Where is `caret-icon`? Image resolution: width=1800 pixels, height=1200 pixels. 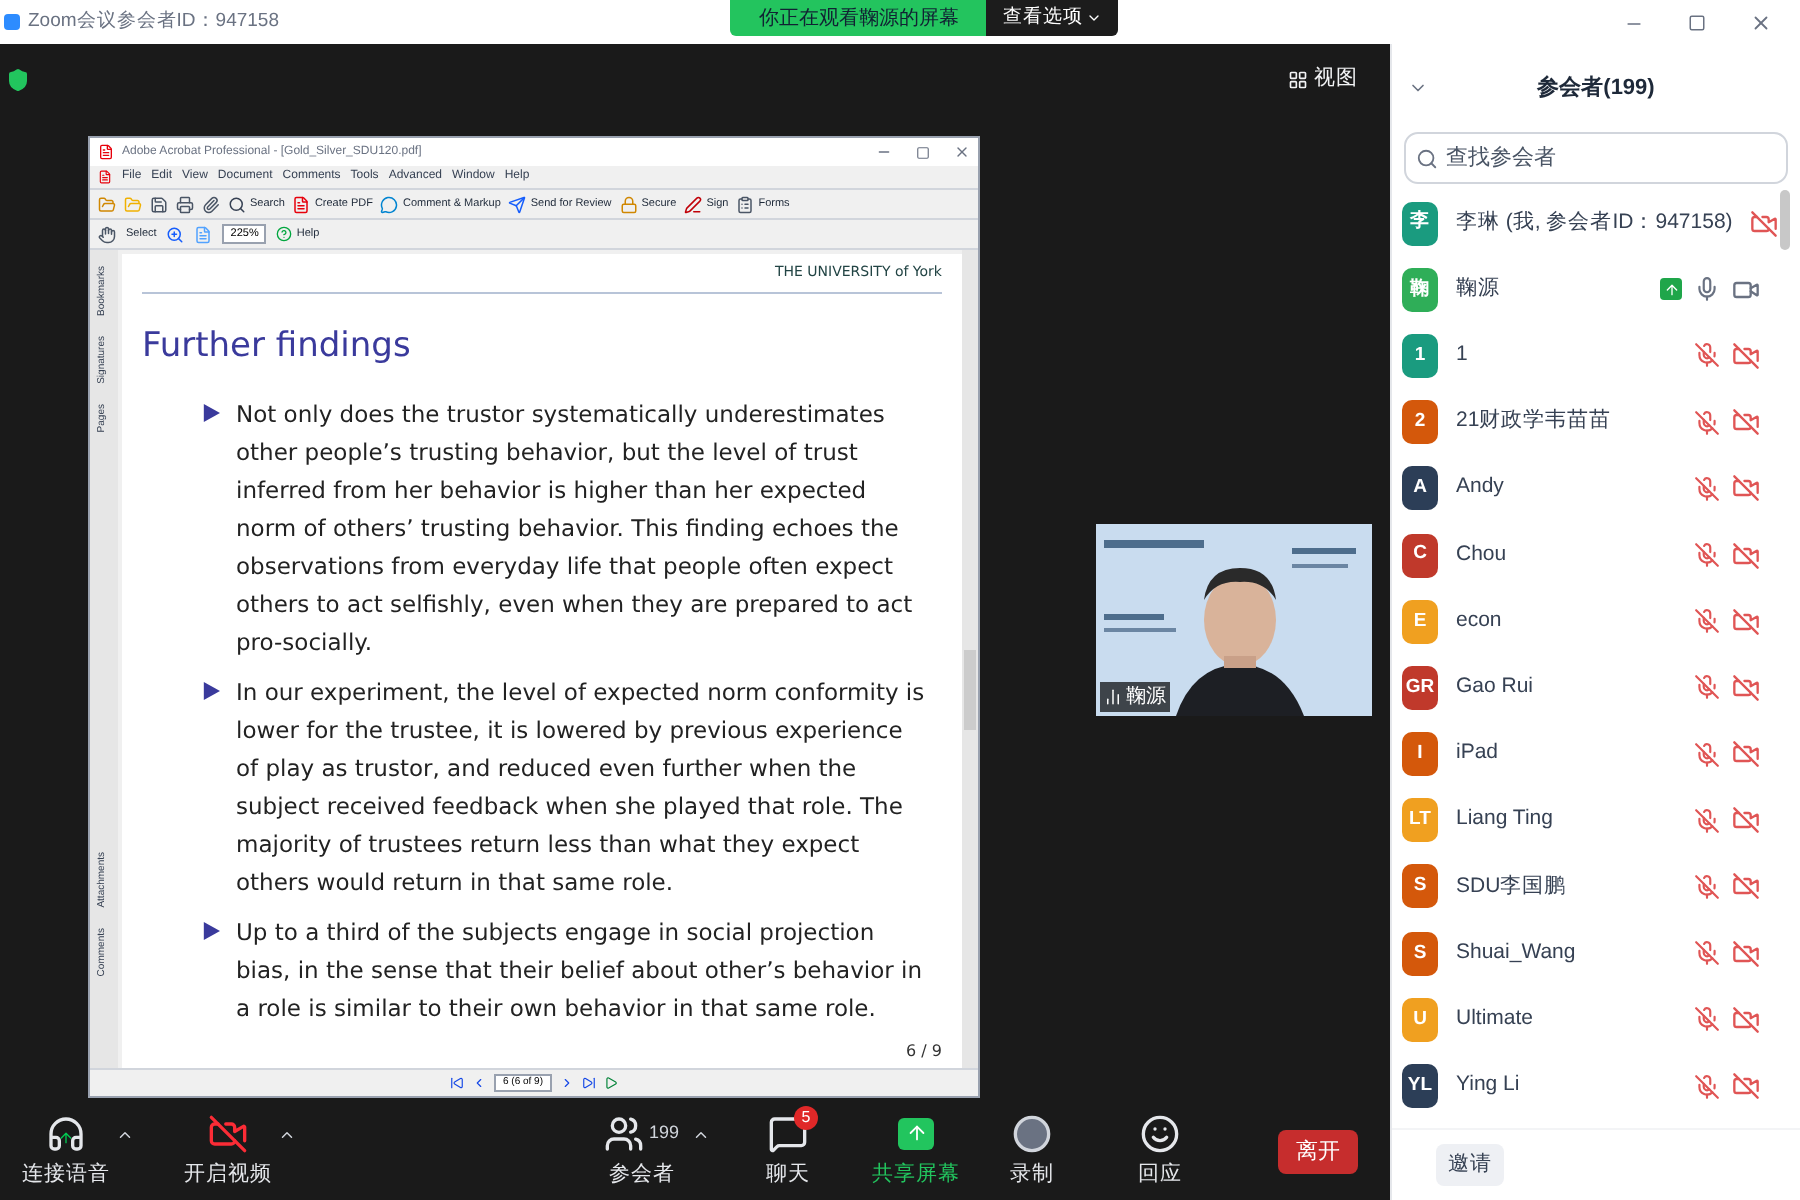 caret-icon is located at coordinates (1094, 18).